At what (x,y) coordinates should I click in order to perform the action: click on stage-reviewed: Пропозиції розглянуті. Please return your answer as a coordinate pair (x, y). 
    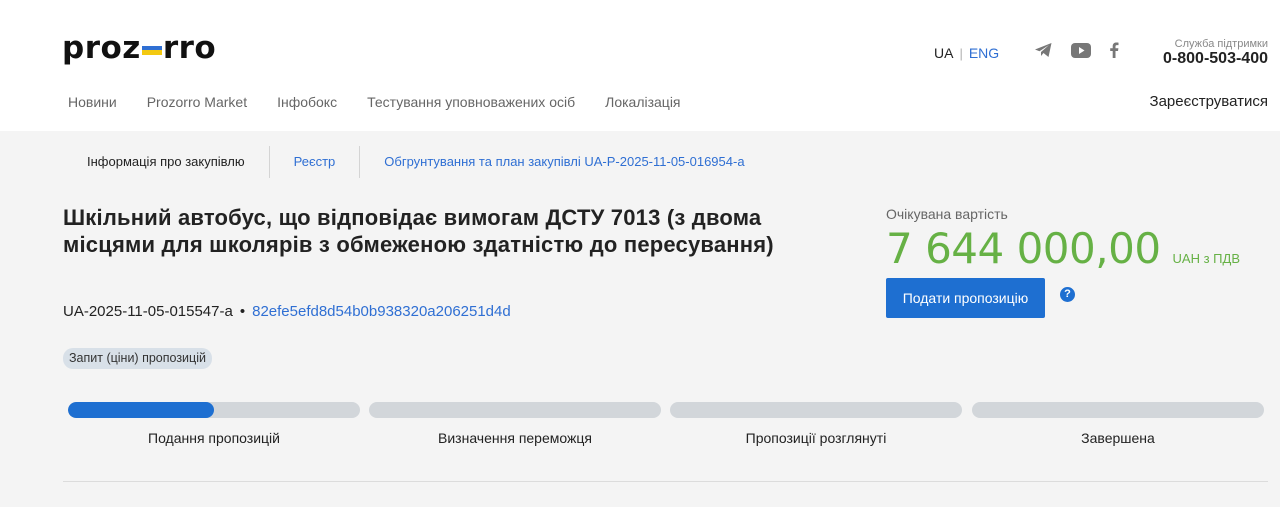
    Looking at the image, I should click on (816, 424).